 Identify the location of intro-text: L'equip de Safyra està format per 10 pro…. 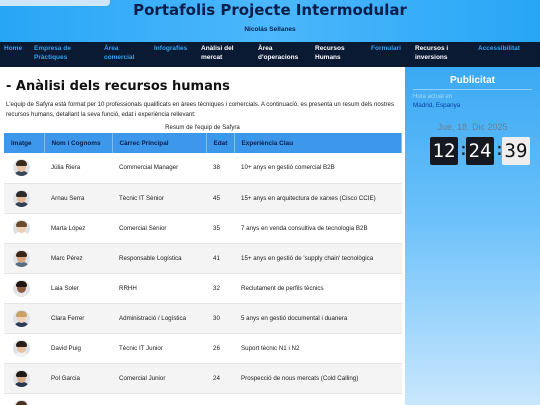
(200, 109).